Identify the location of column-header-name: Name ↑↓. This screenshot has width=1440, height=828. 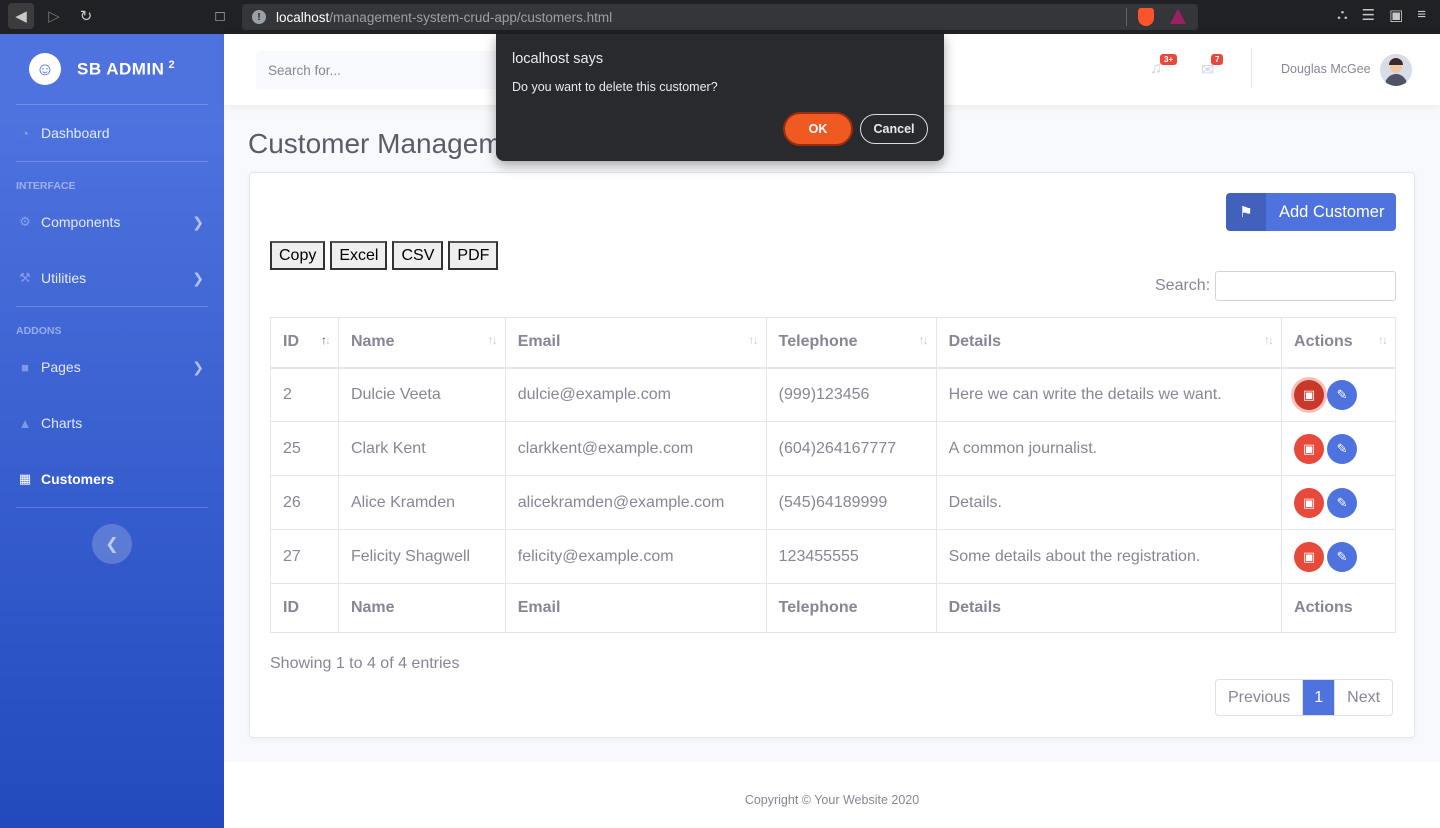
(421, 343).